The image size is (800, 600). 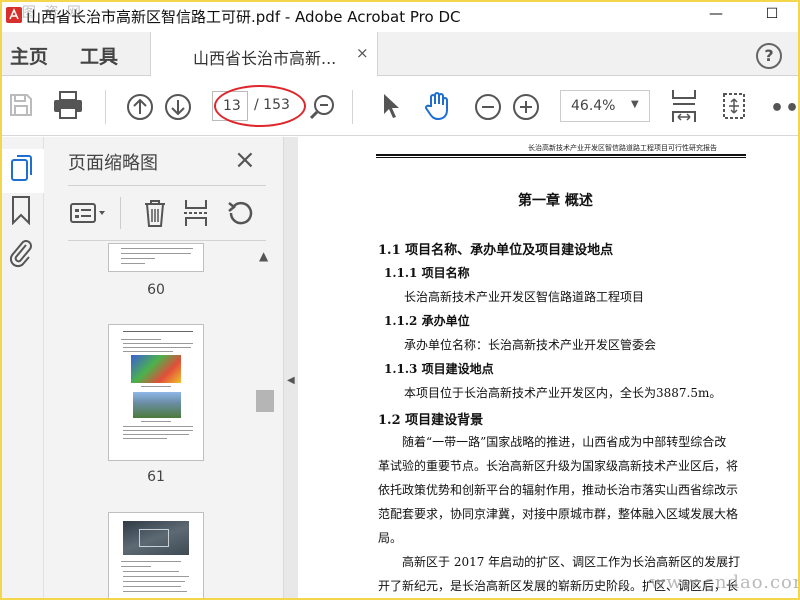 I want to click on document-running-header: 长治高新技术产业开发区智信路道路工程项目可行性研究报告, so click(x=622, y=148).